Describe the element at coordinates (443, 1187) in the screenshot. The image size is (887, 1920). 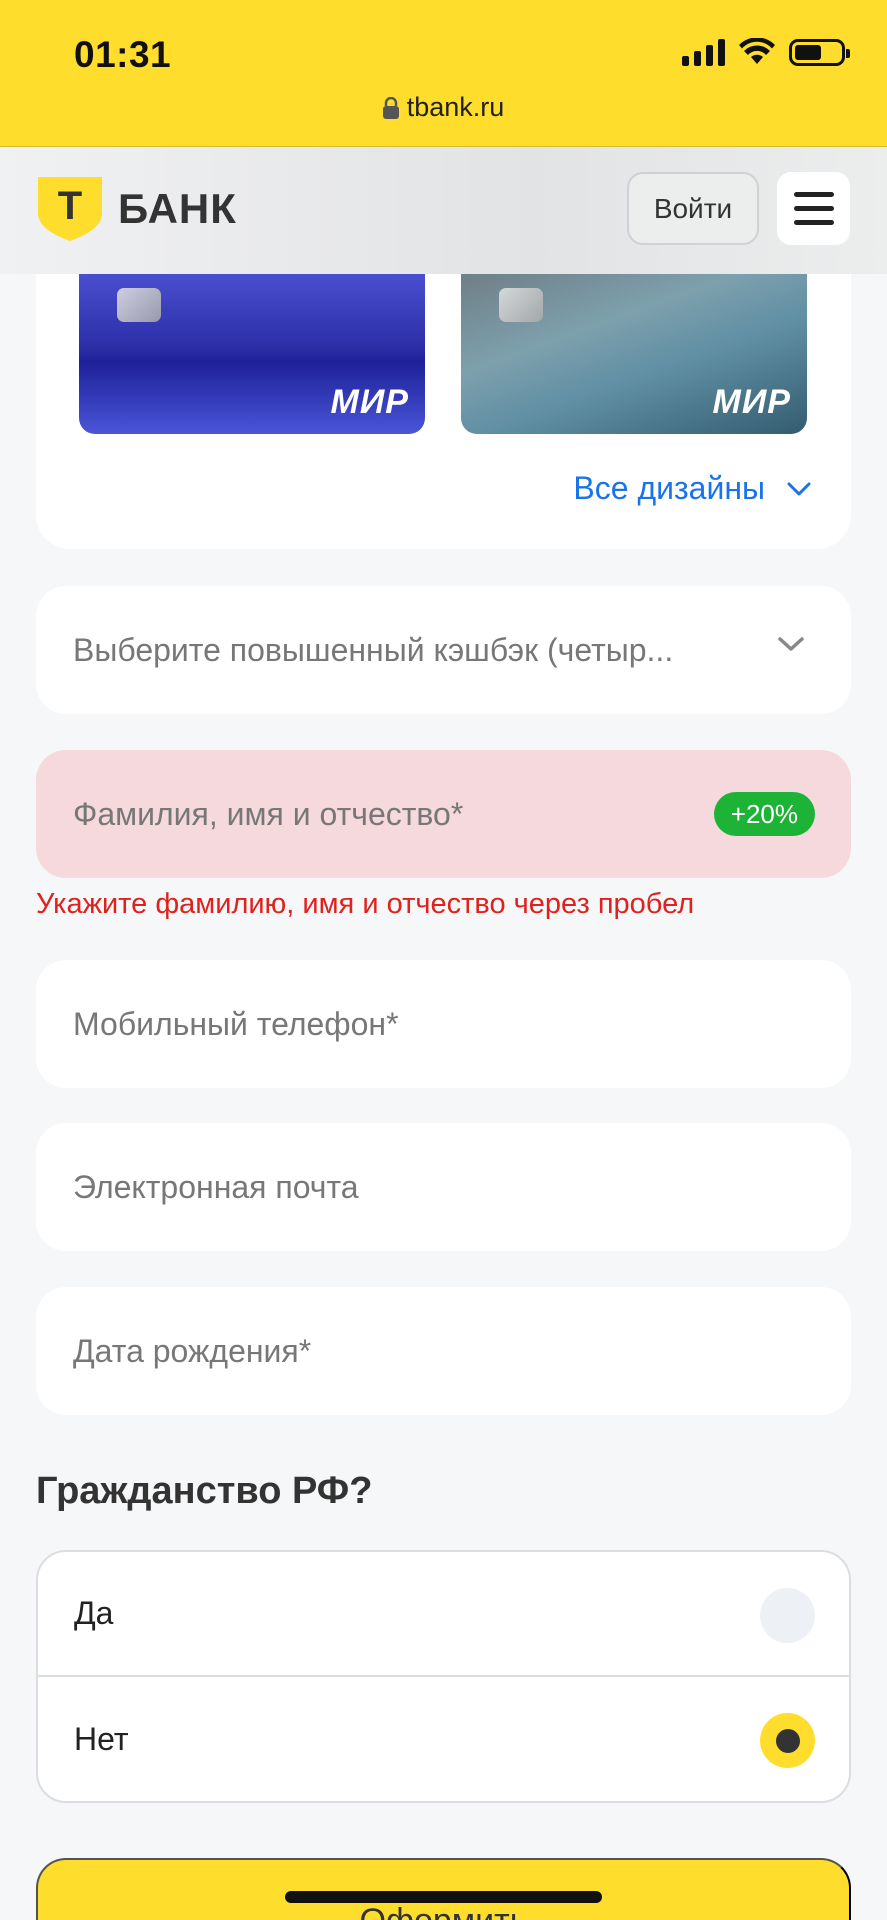
I see `email-input: Электронная почта` at that location.